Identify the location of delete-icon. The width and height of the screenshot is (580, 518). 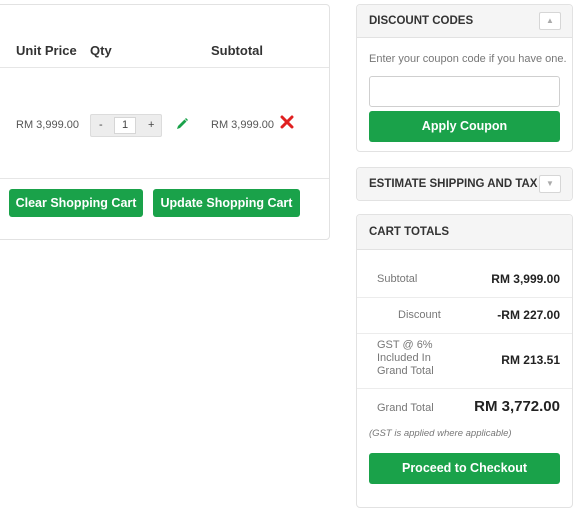
(287, 122).